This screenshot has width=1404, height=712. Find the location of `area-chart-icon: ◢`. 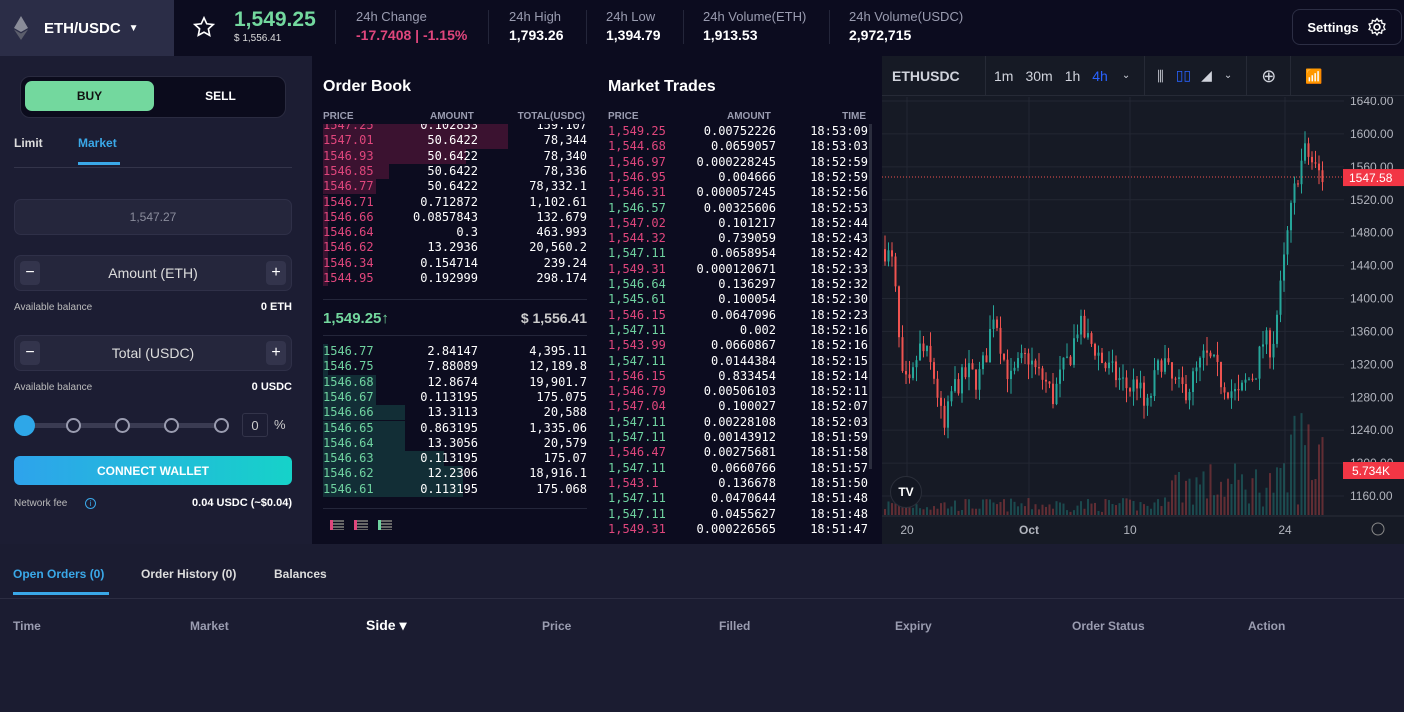

area-chart-icon: ◢ is located at coordinates (1206, 75).